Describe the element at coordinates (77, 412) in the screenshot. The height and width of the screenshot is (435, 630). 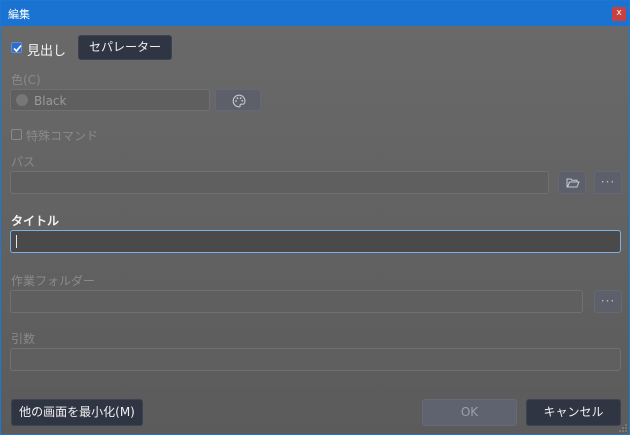
I see `minimize-others-button: 他の画面を最小化(M)` at that location.